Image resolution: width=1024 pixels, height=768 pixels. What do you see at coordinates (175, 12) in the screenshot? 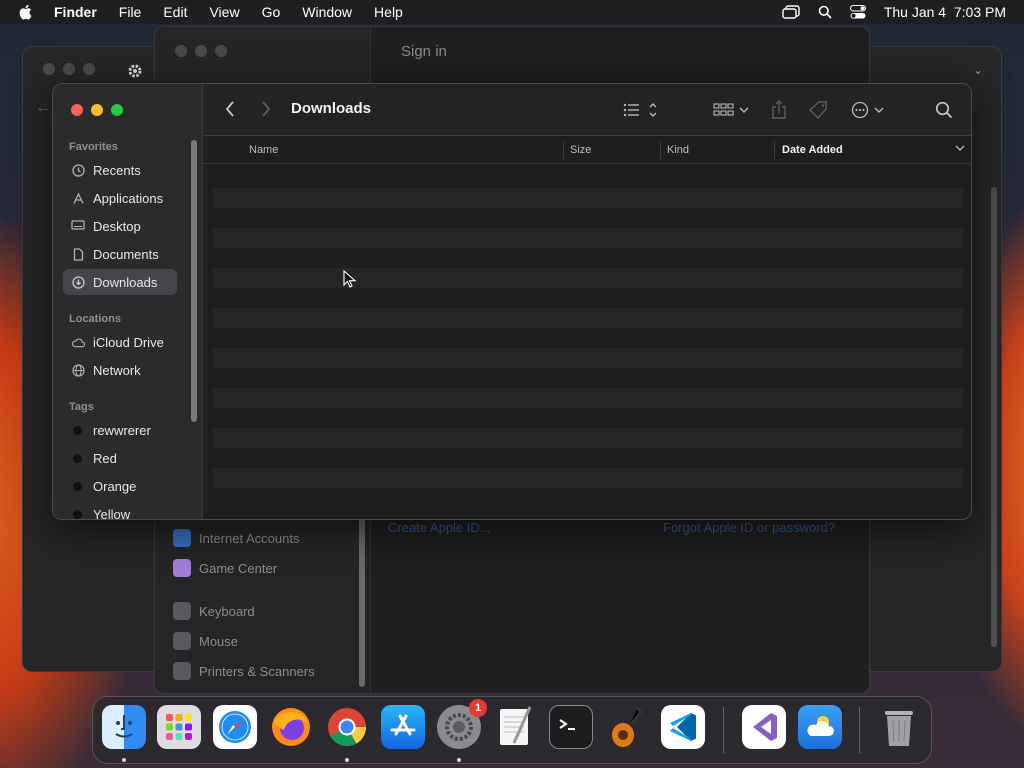
I see `menu-edit: Edit` at bounding box center [175, 12].